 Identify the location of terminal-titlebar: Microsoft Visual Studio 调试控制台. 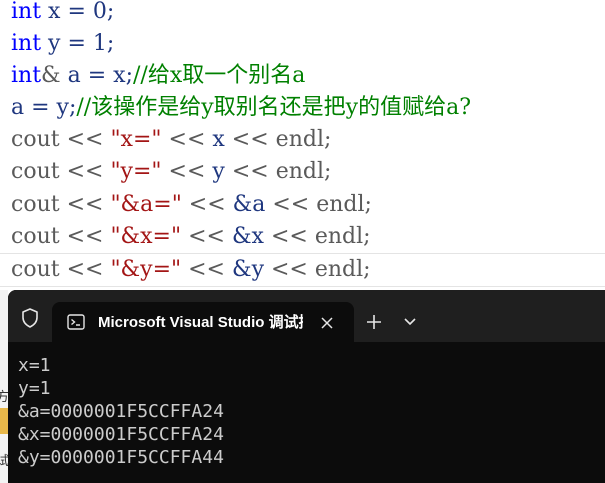
(306, 316).